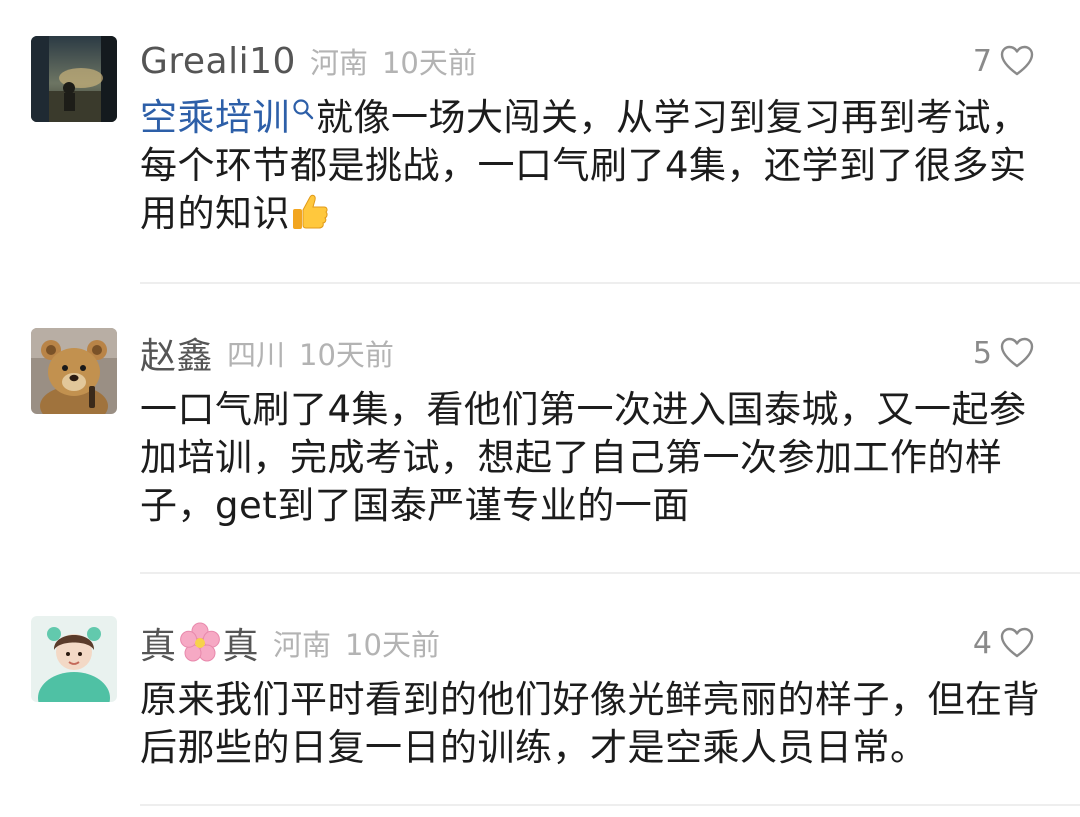 The height and width of the screenshot is (817, 1080). I want to click on like-button: 4, so click(1003, 643).